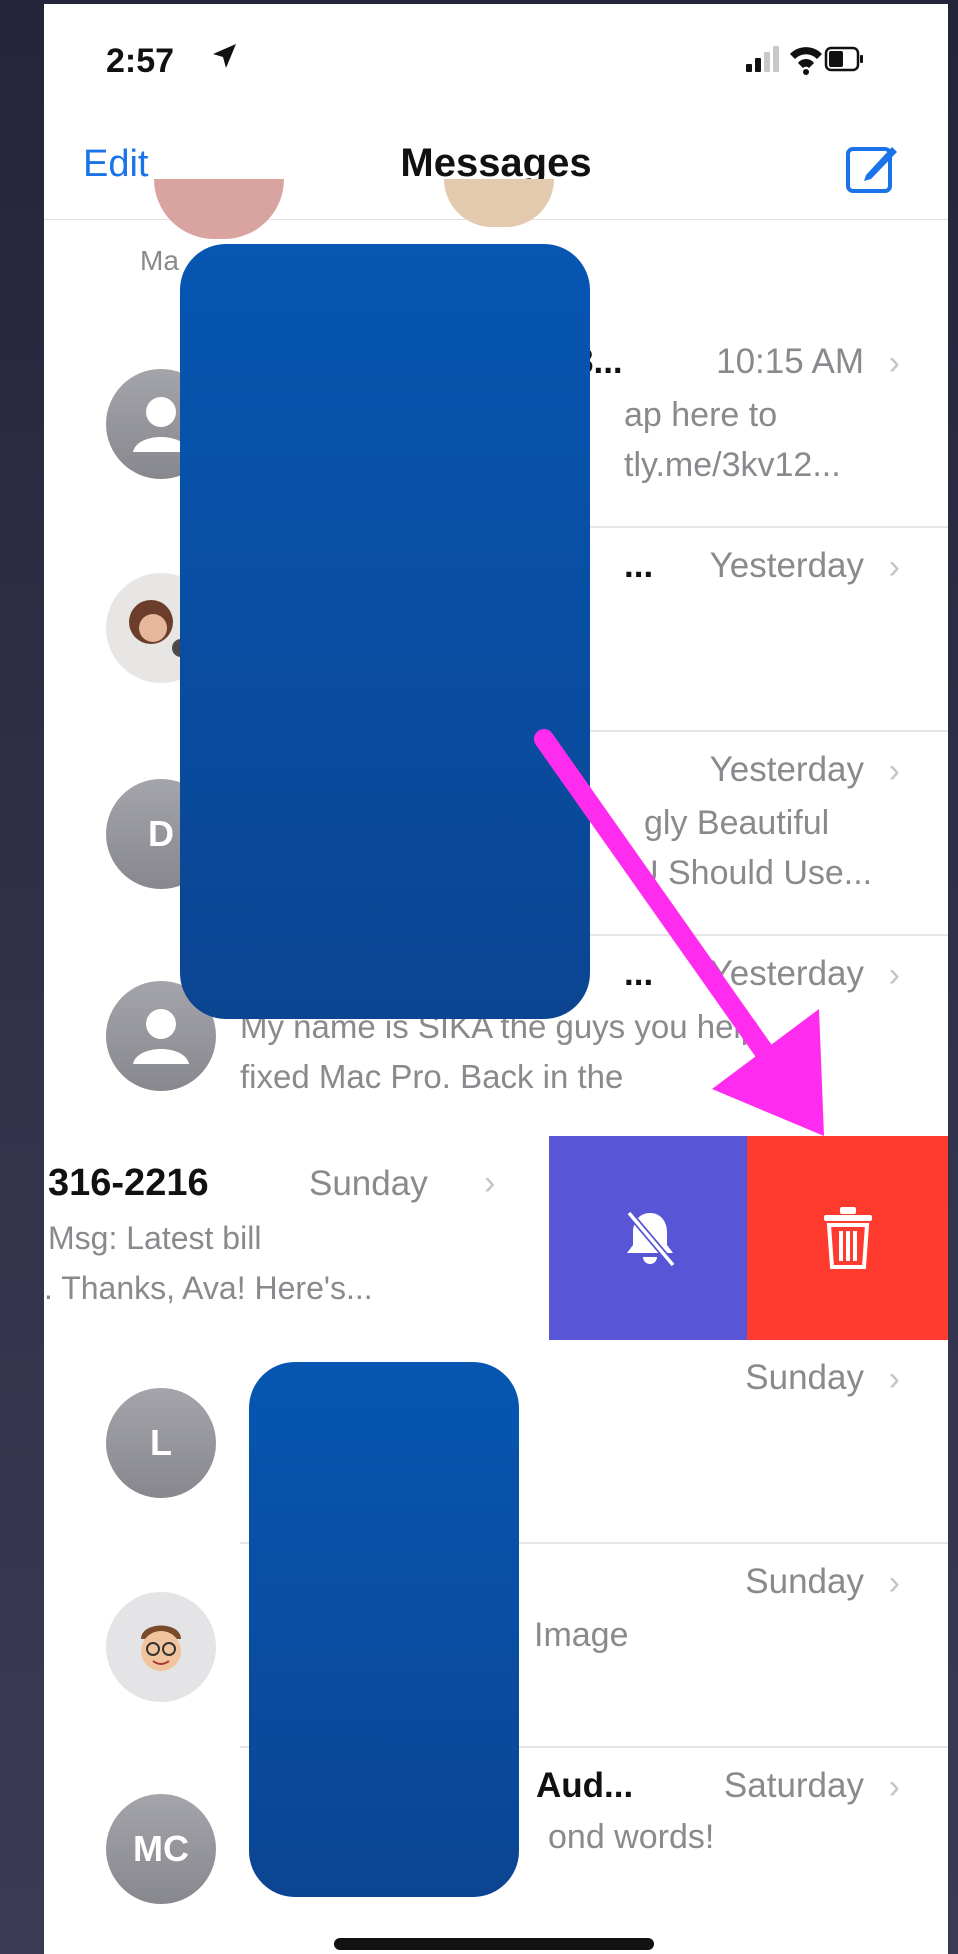  I want to click on home-indicator, so click(494, 1944).